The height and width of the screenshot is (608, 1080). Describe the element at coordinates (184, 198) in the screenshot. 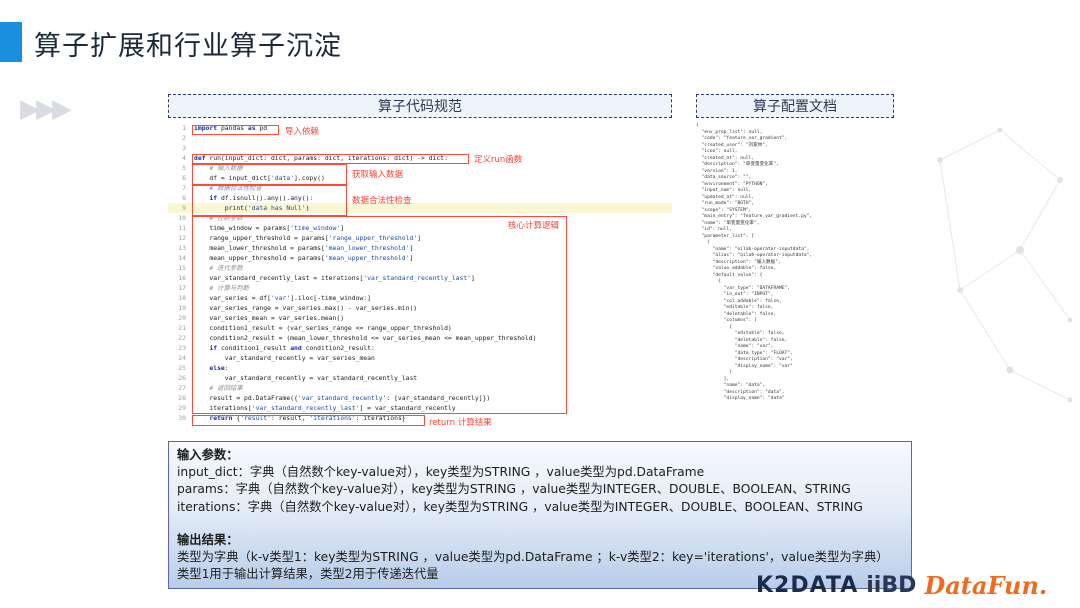

I see `line-number: 8` at that location.